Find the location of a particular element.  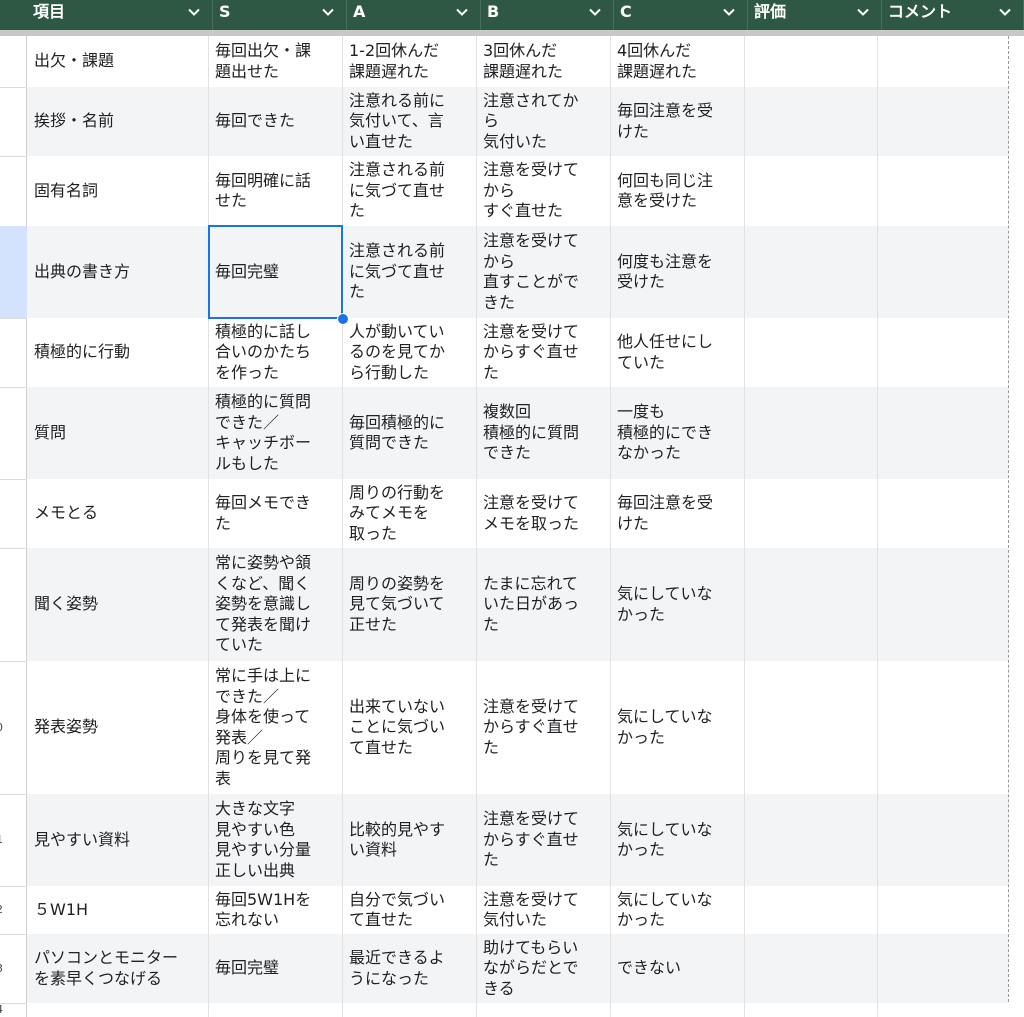

cell-item: 固有名詞 is located at coordinates (117, 191).